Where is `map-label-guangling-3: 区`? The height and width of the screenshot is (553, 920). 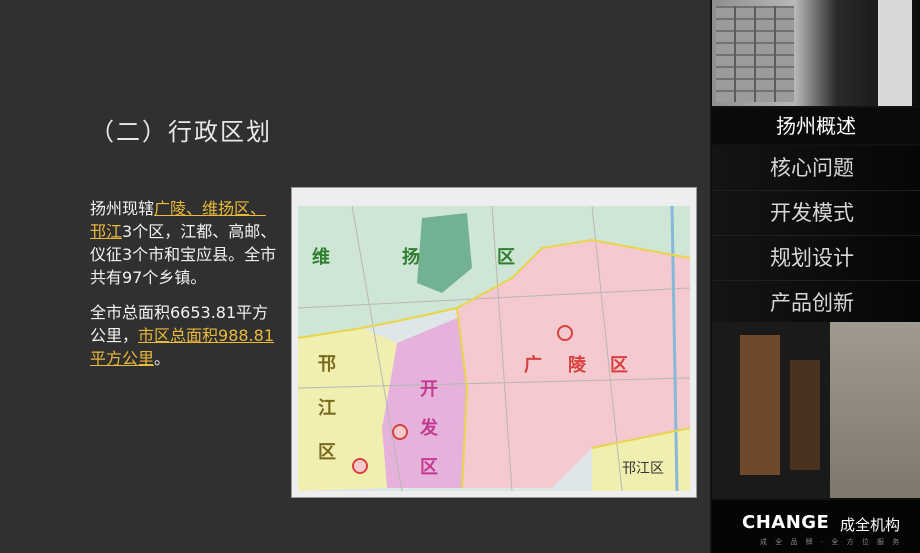 map-label-guangling-3: 区 is located at coordinates (619, 365).